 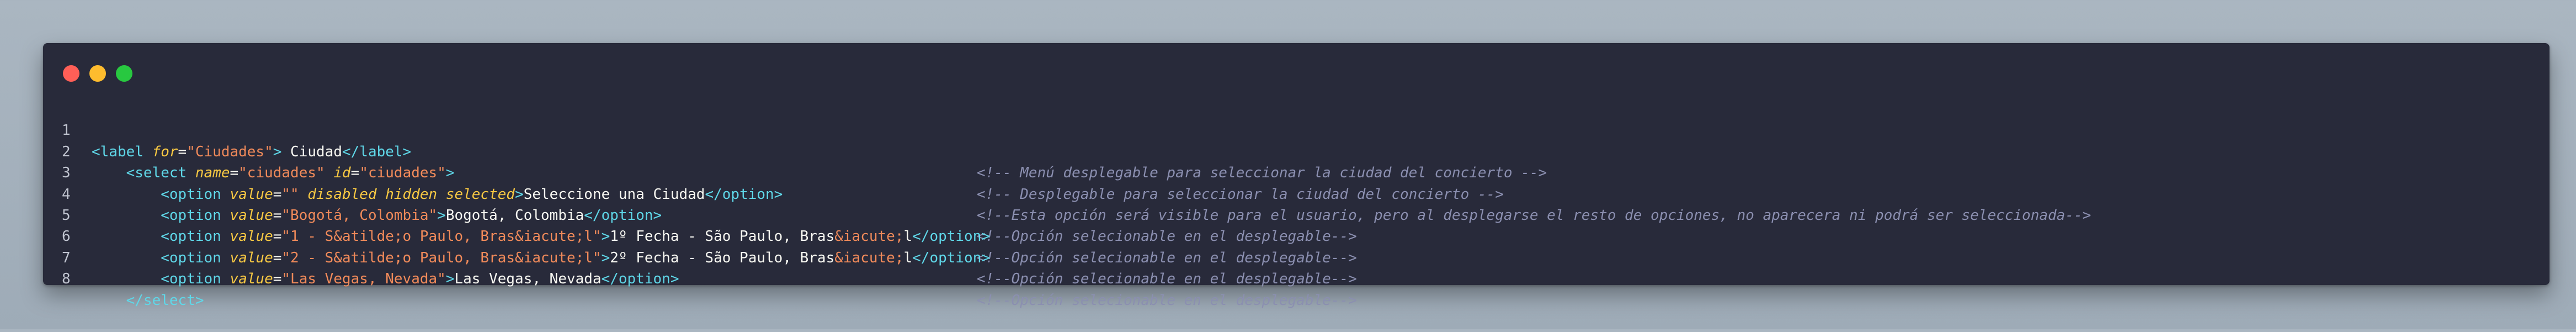 I want to click on tag-token: >, so click(x=450, y=279).